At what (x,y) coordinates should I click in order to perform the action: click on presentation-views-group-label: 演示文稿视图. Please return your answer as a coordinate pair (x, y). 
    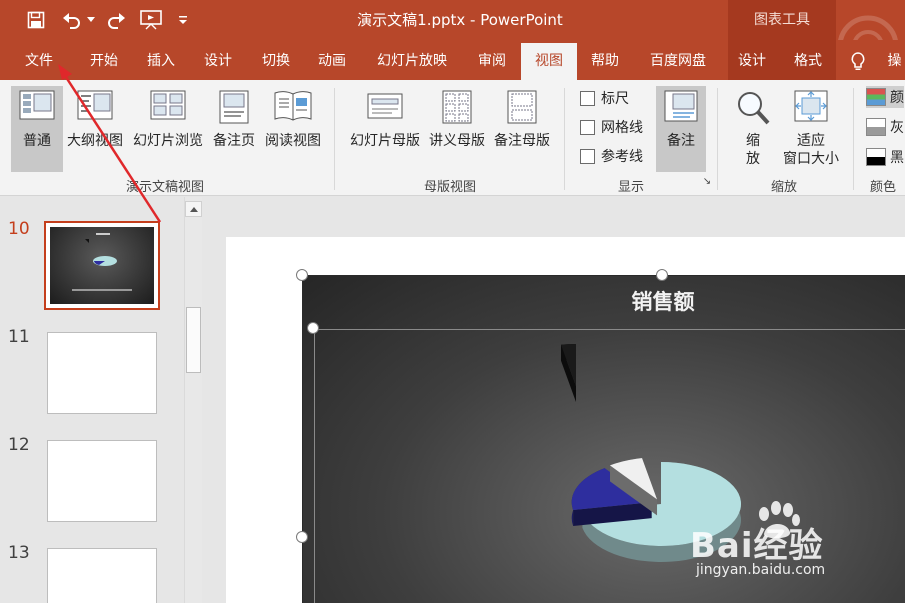
    Looking at the image, I should click on (164, 187).